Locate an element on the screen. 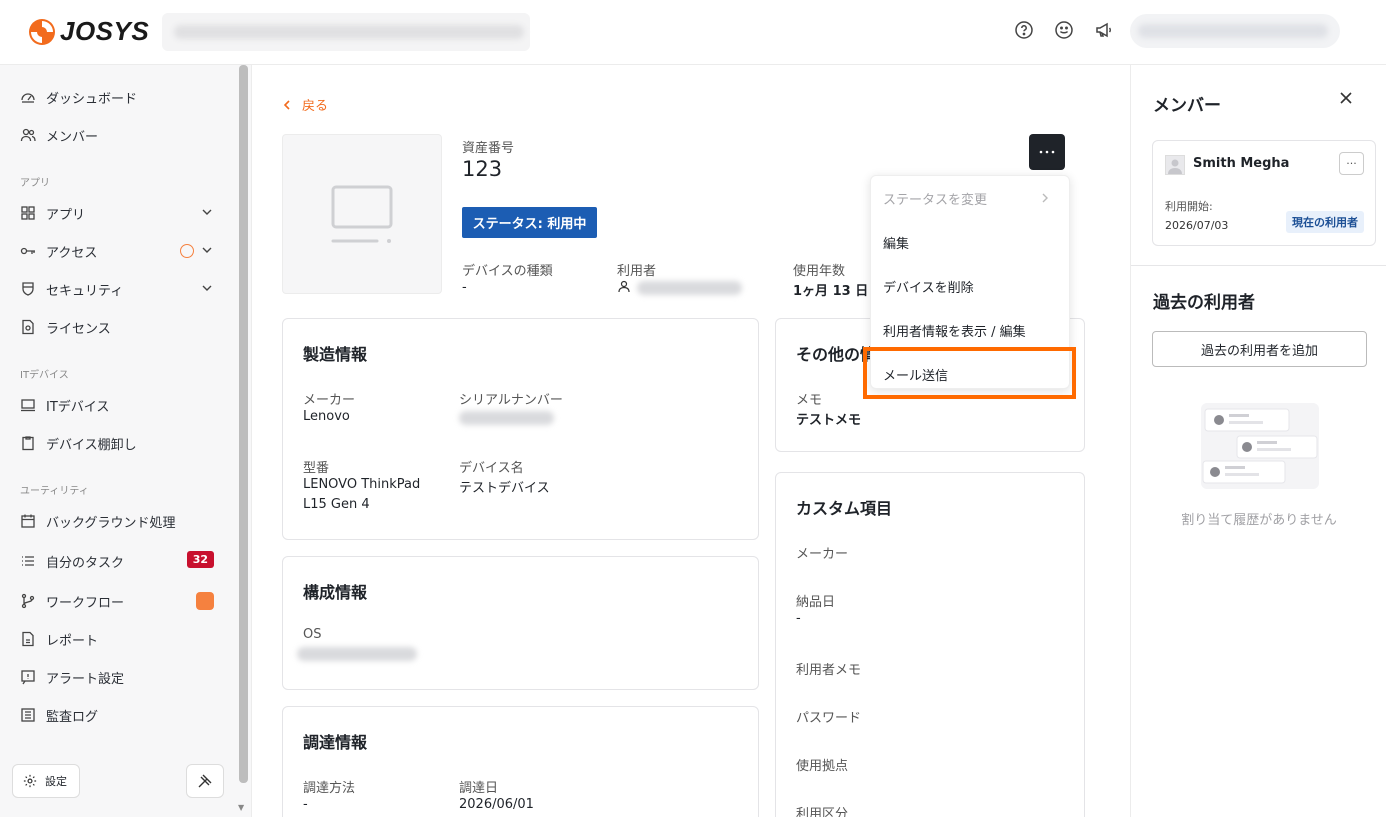 Image resolution: width=1386 pixels, height=817 pixels. key-icon is located at coordinates (27, 251).